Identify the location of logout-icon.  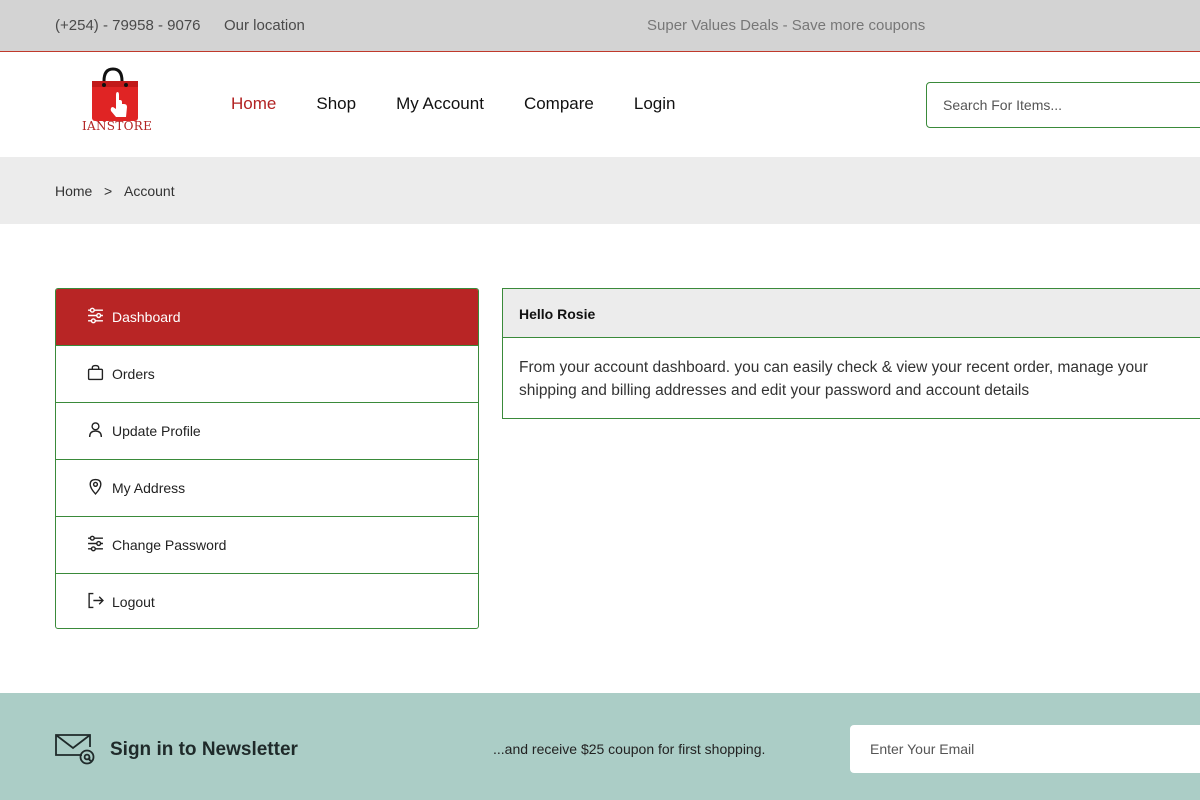
(96, 600).